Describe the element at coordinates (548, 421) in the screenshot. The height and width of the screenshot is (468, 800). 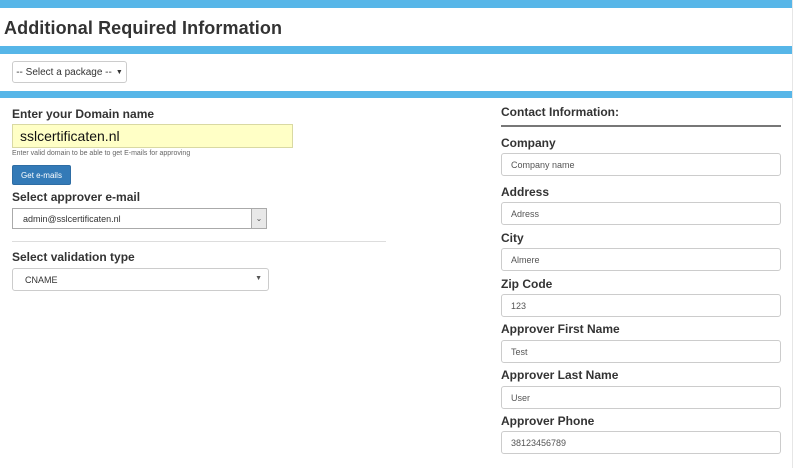
I see `approver-phone-label: Approver Phone` at that location.